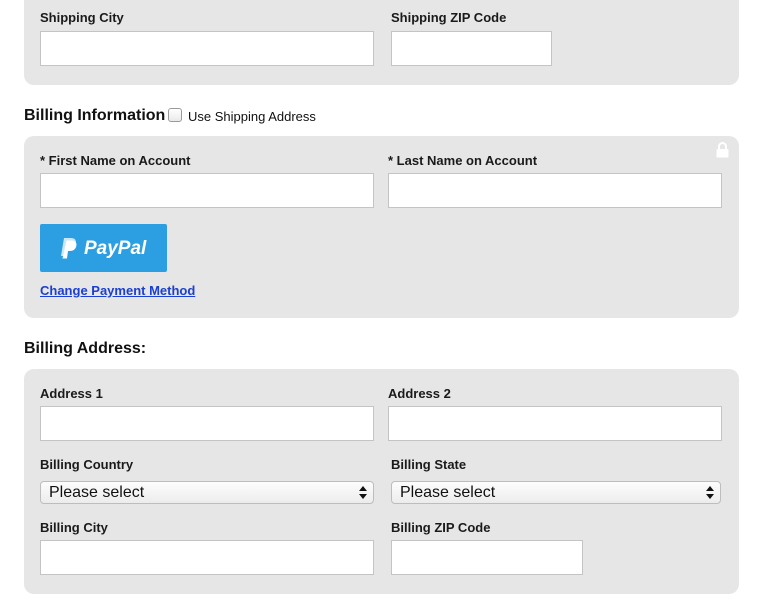 This screenshot has width=764, height=604. Describe the element at coordinates (87, 464) in the screenshot. I see `billing-country-label: Billing Country` at that location.